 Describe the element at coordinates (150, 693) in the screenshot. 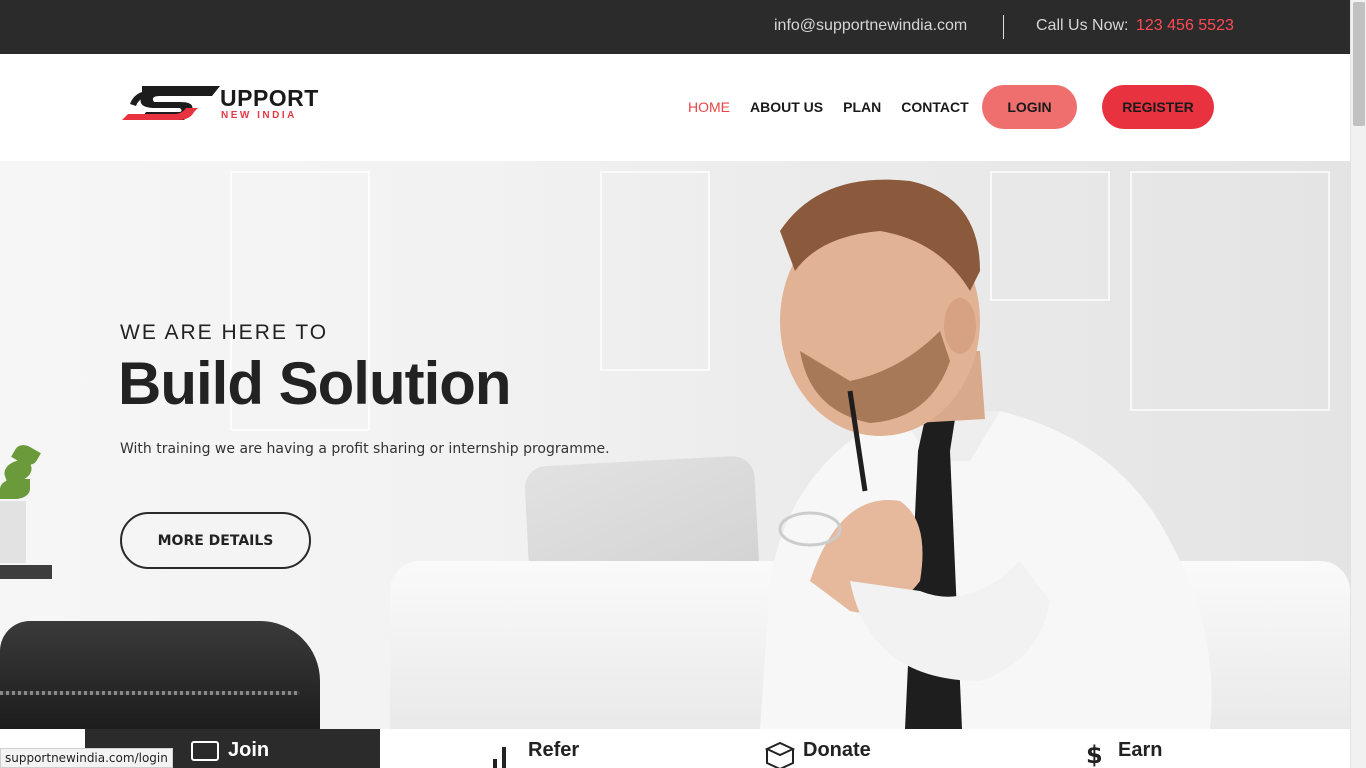

I see `suitcase-zipper` at that location.